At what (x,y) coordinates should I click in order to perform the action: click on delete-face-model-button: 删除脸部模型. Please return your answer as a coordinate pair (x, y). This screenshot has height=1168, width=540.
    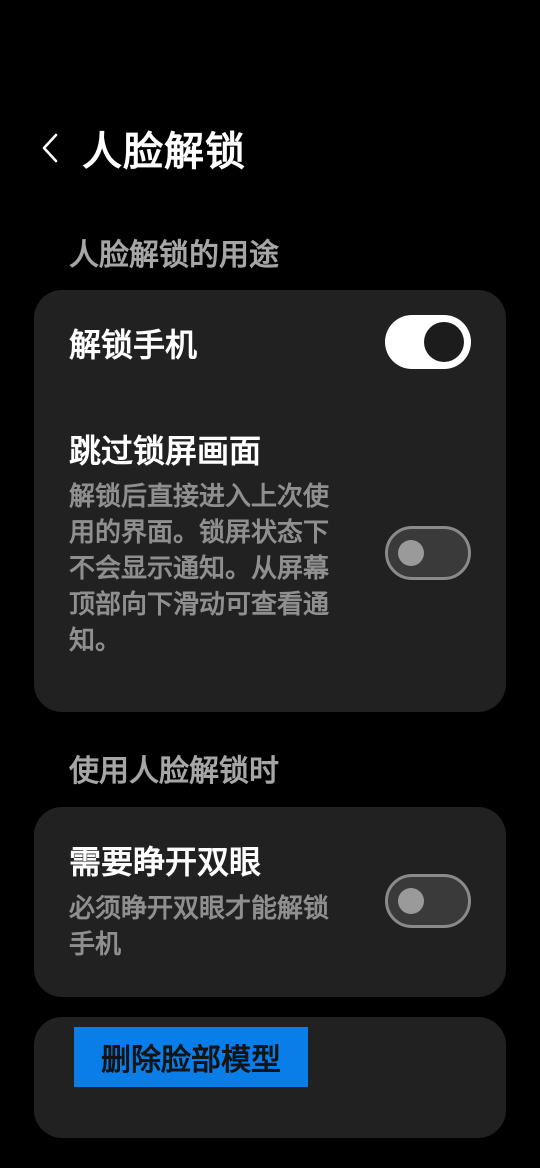
    Looking at the image, I should click on (191, 1057).